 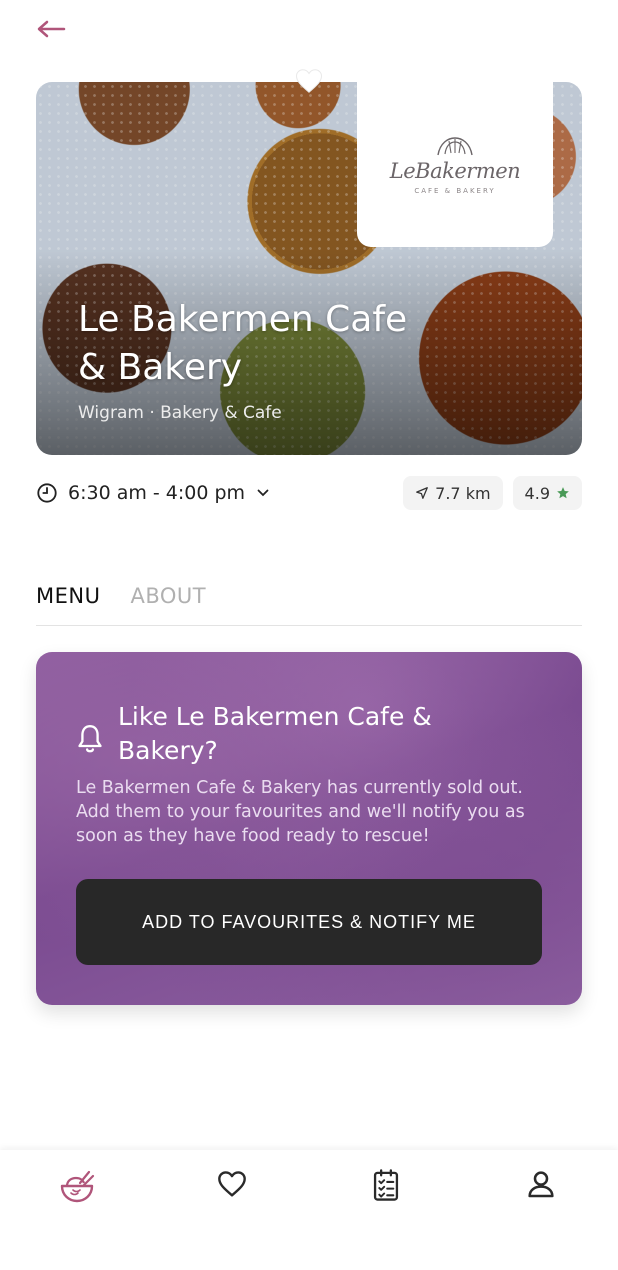 I want to click on opening-hours: 6:30 am - 4:00 pm, so click(x=157, y=493).